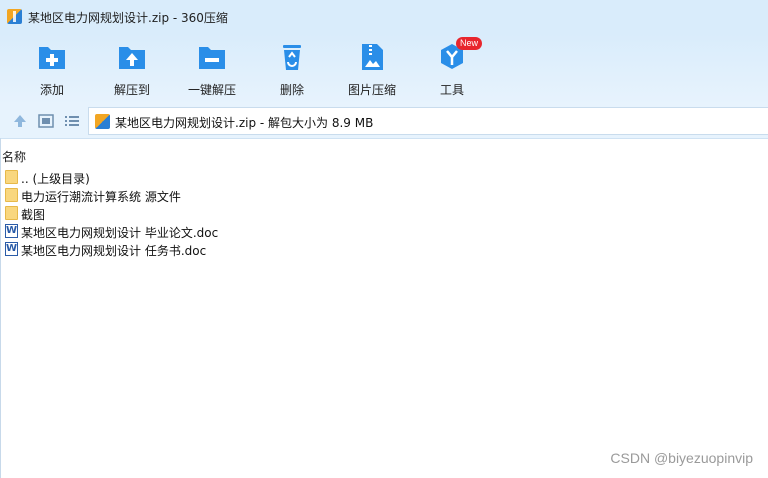 The height and width of the screenshot is (478, 768). I want to click on image-compress-label: 图片压缩, so click(371, 90).